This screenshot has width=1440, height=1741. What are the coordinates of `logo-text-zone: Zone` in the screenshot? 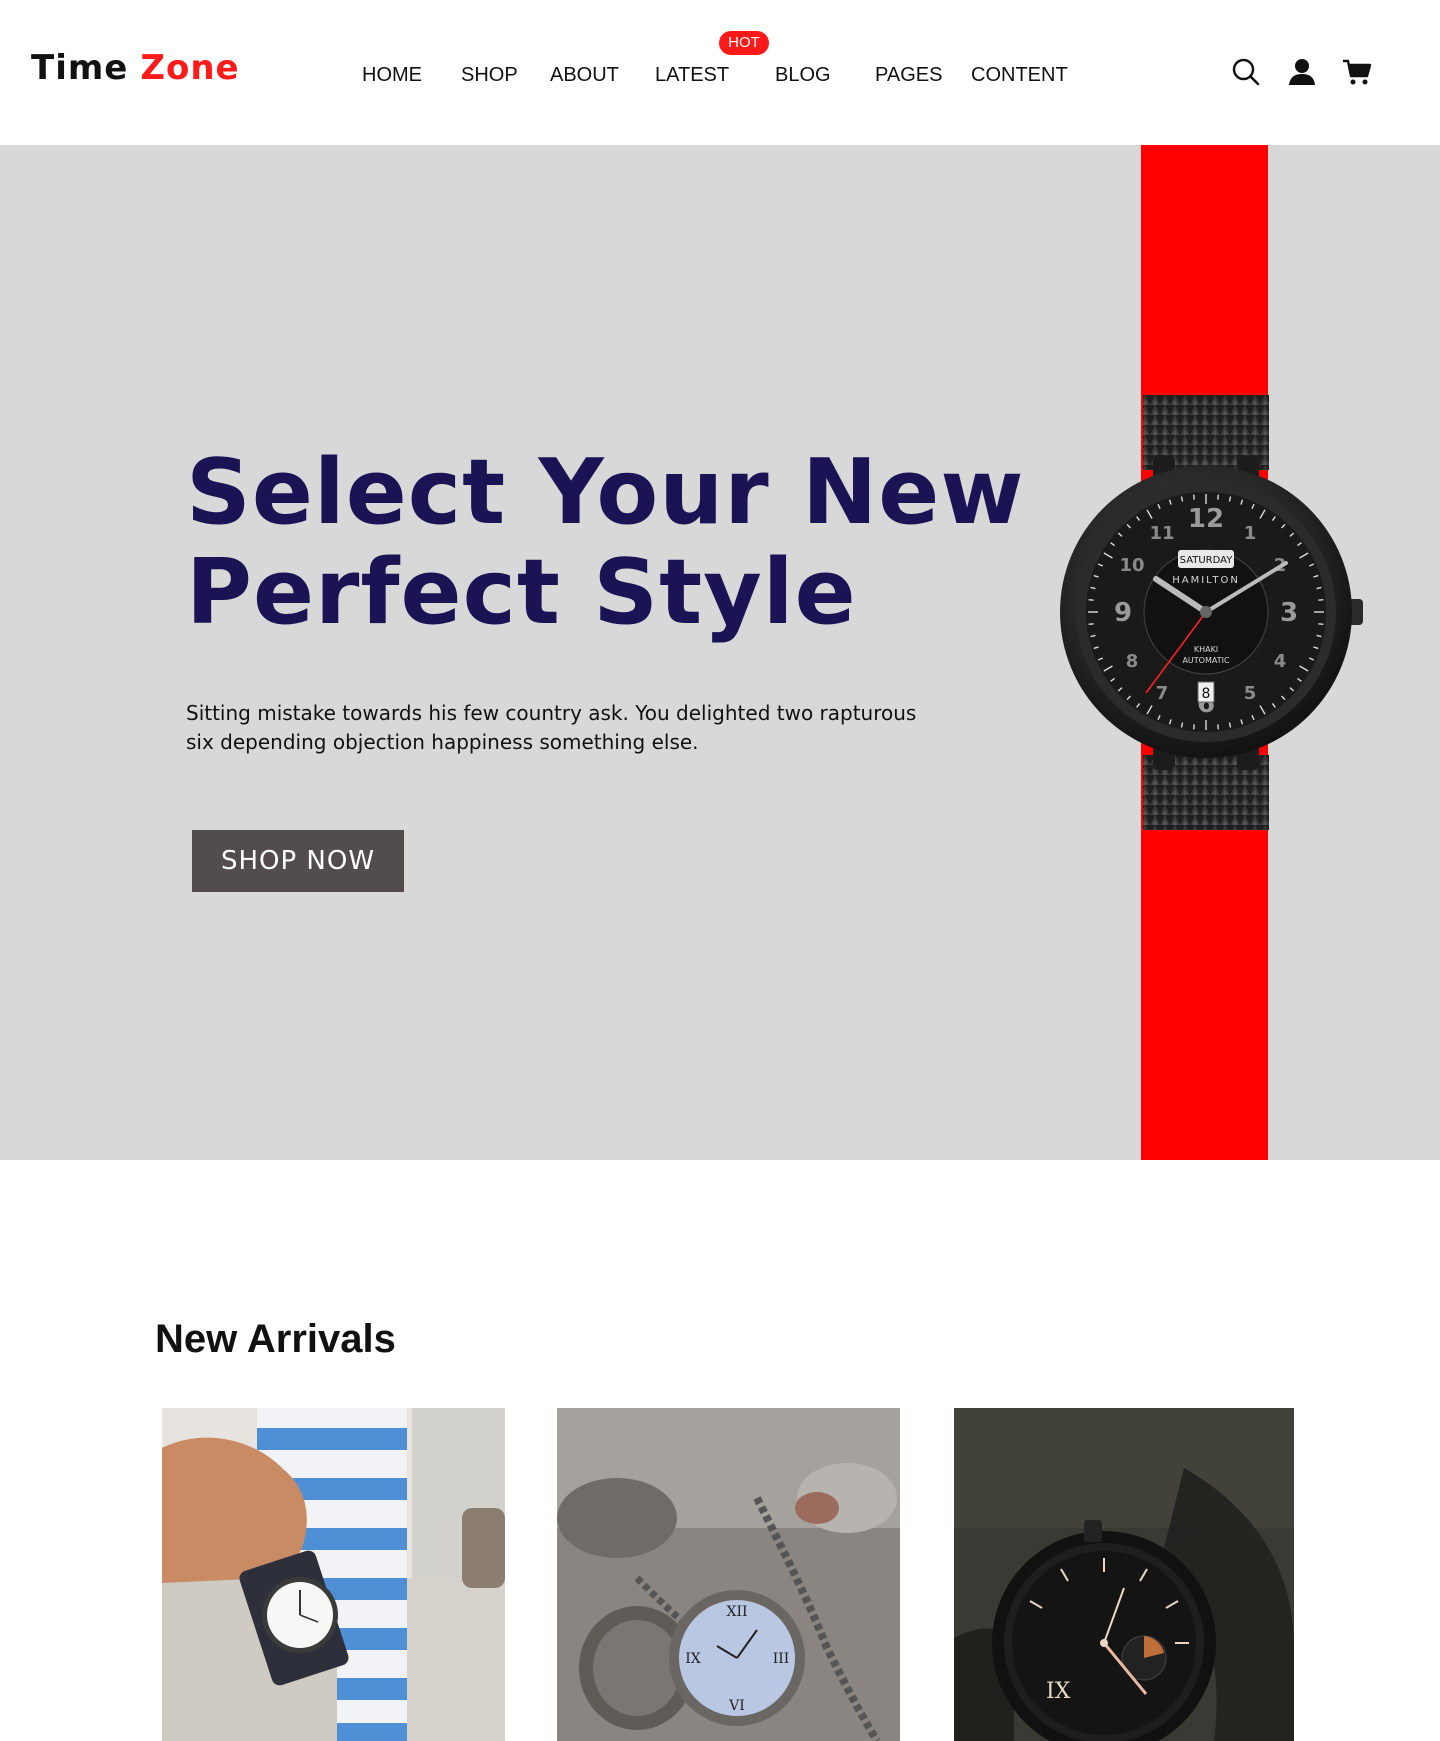 It's located at (190, 68).